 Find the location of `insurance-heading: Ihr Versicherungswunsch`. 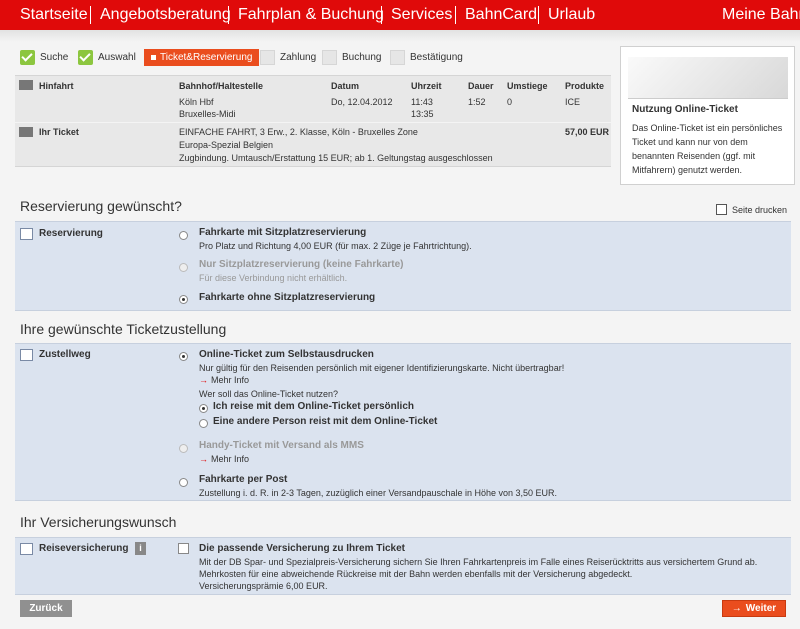

insurance-heading: Ihr Versicherungswunsch is located at coordinates (98, 522).